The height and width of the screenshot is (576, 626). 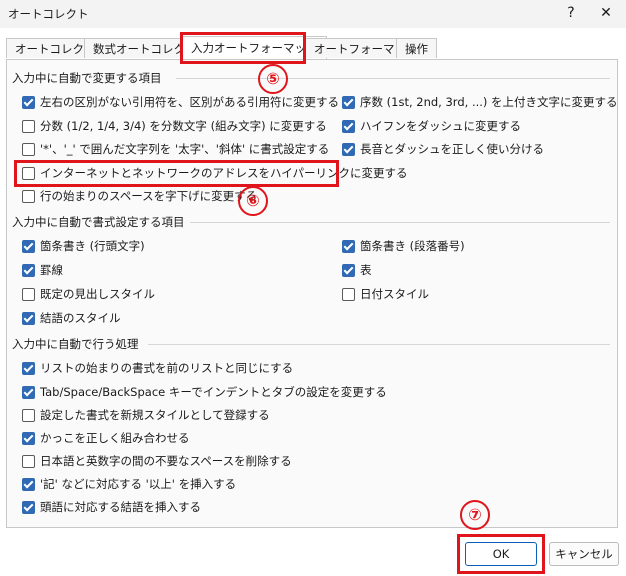 I want to click on marker-6: ⑥, so click(x=253, y=201).